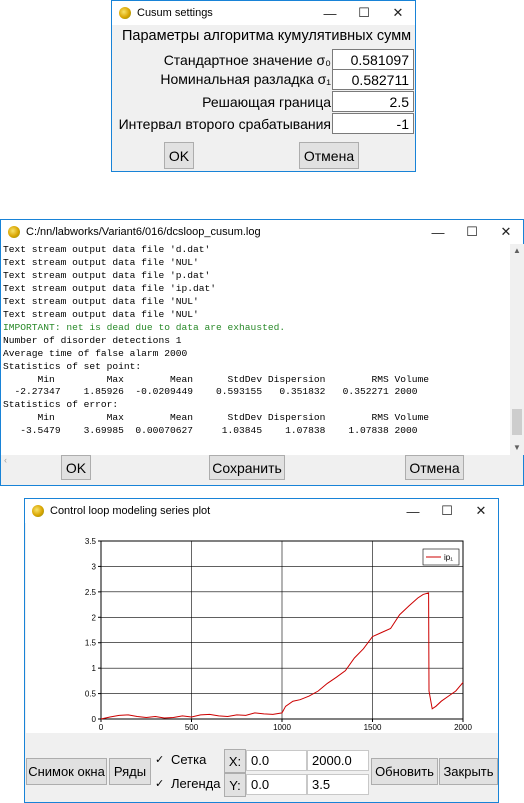 The image size is (524, 803). I want to click on y-tick-label: 0, so click(94, 719).